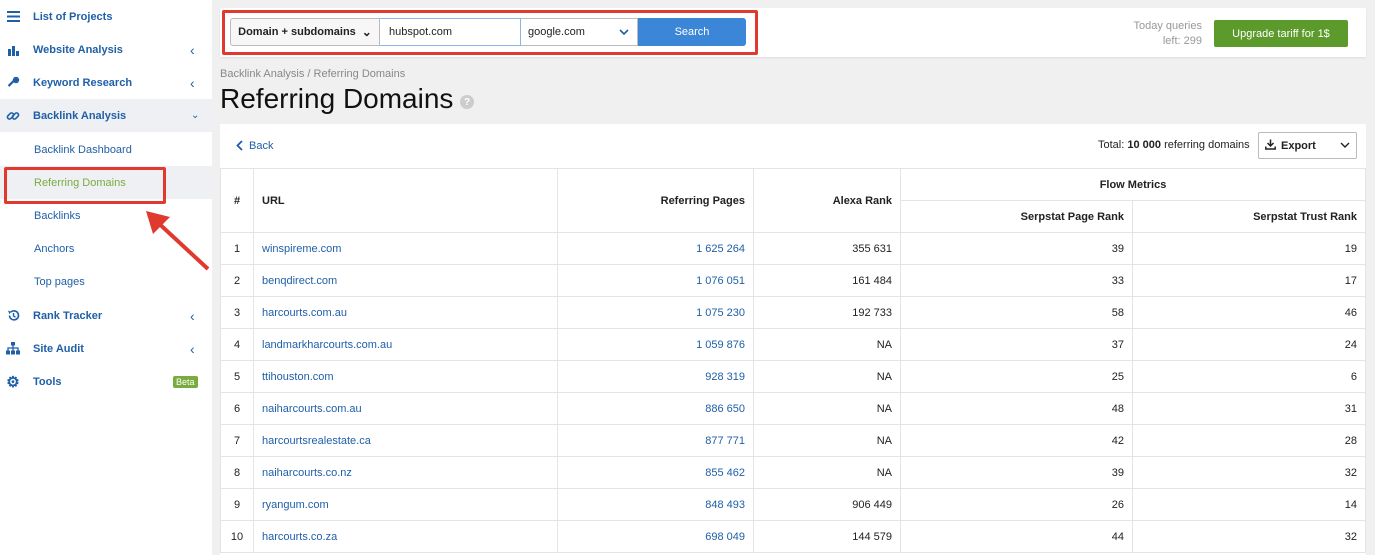 This screenshot has width=1375, height=555. I want to click on domain-link: naiharcourts.co.nz, so click(307, 473).